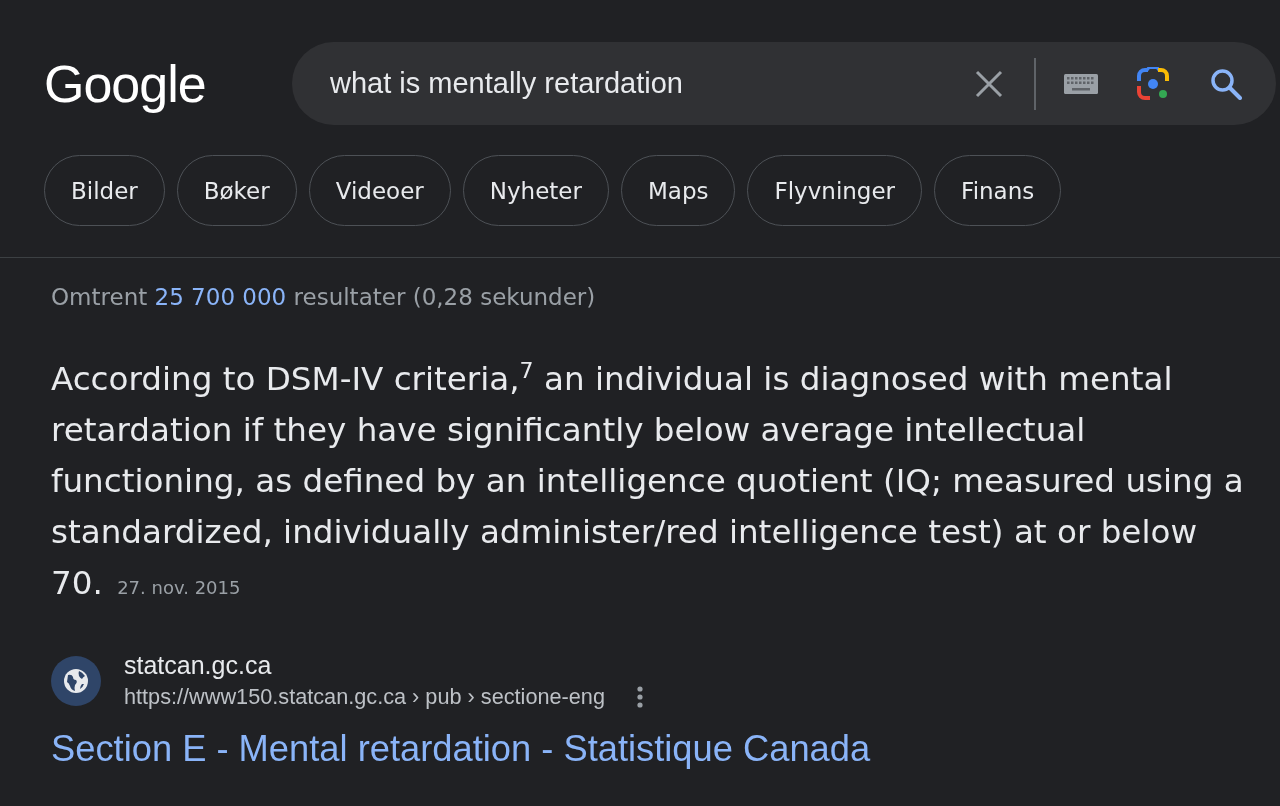  Describe the element at coordinates (461, 749) in the screenshot. I see `result-title-link: Section E - Mental retardation - Statistique Canada` at that location.